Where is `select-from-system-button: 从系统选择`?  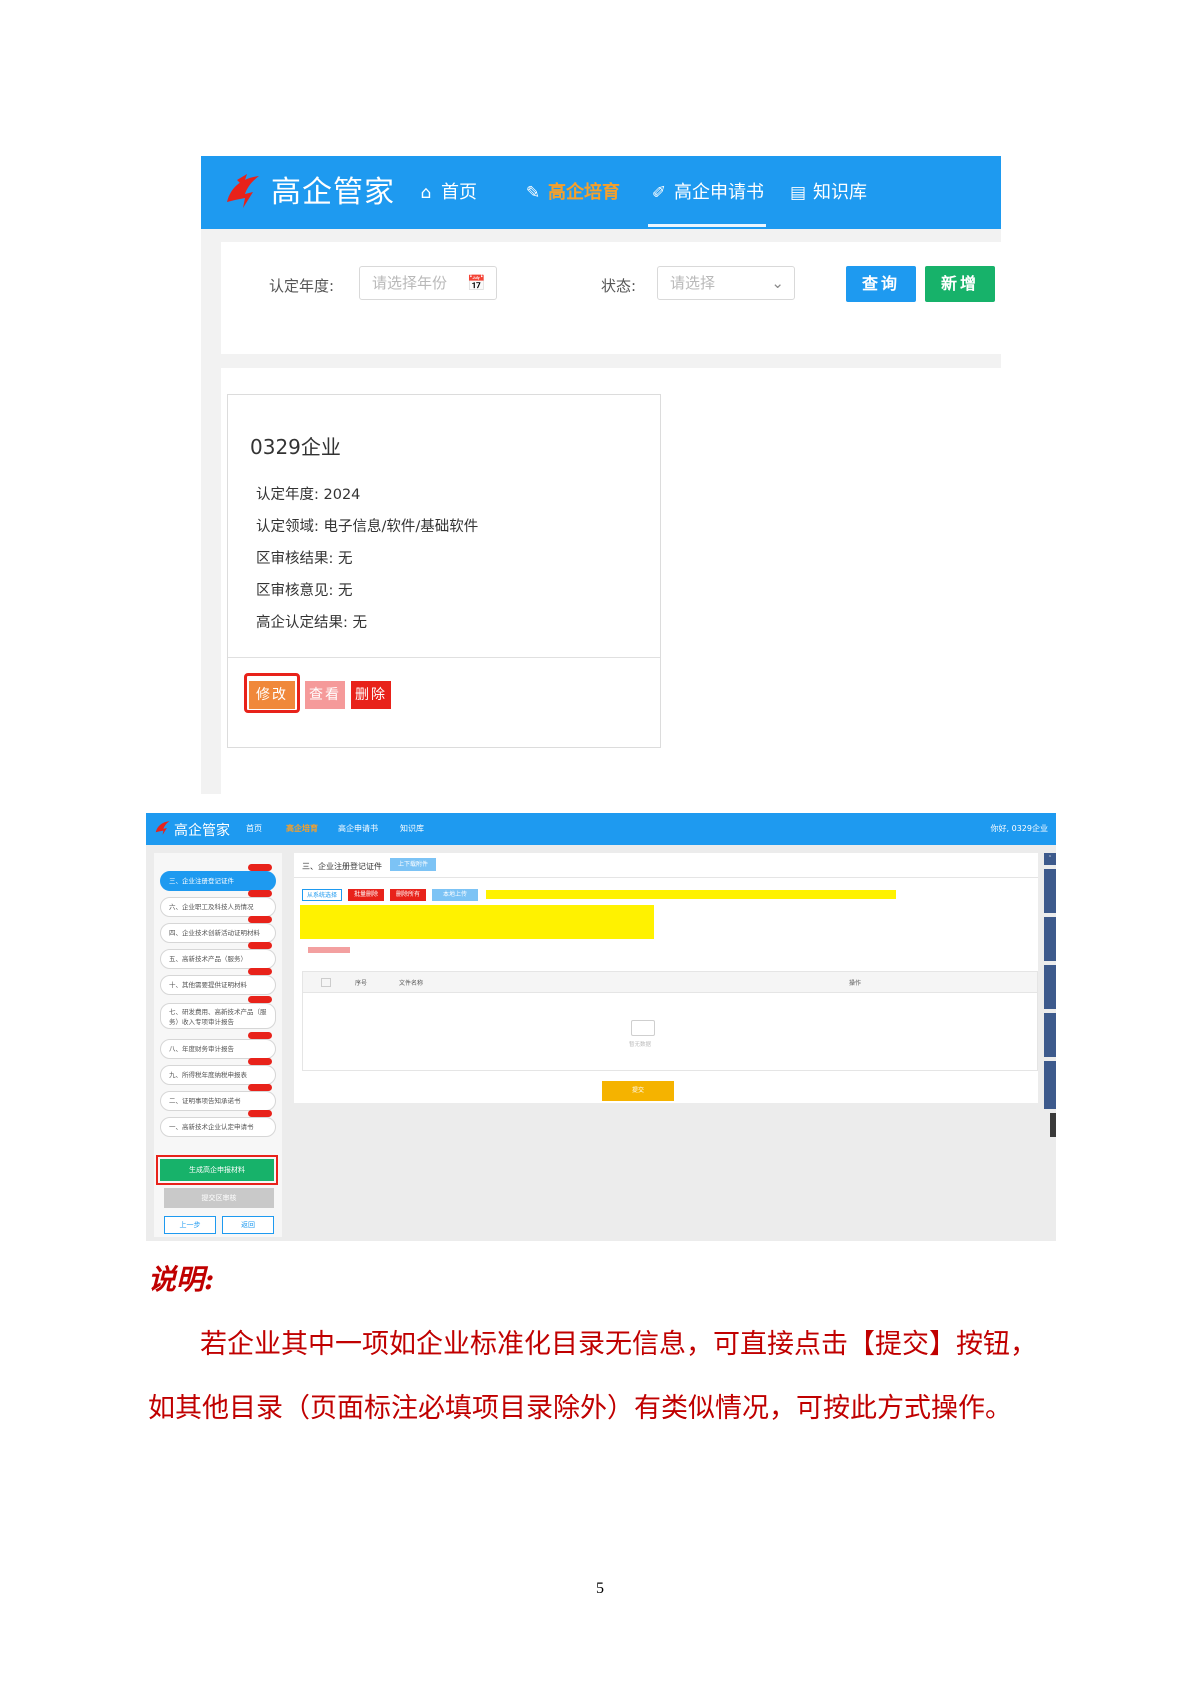 select-from-system-button: 从系统选择 is located at coordinates (322, 895).